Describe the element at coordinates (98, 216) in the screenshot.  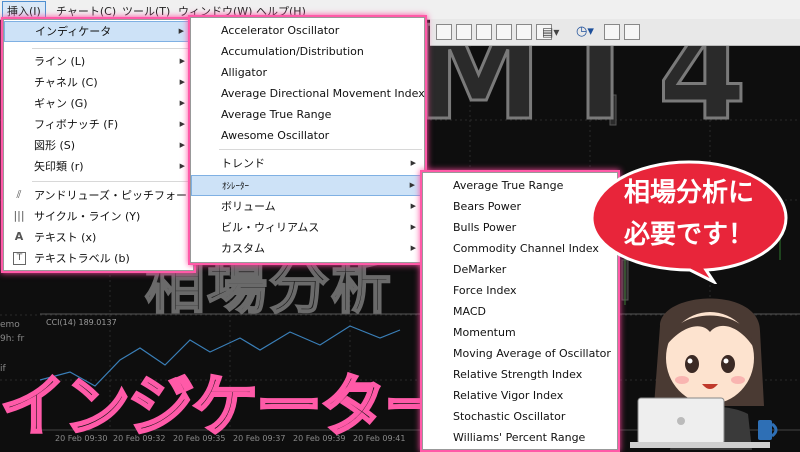
I see `menu-item-cycle-lines: ||| サイクル・ライン (Y)` at that location.